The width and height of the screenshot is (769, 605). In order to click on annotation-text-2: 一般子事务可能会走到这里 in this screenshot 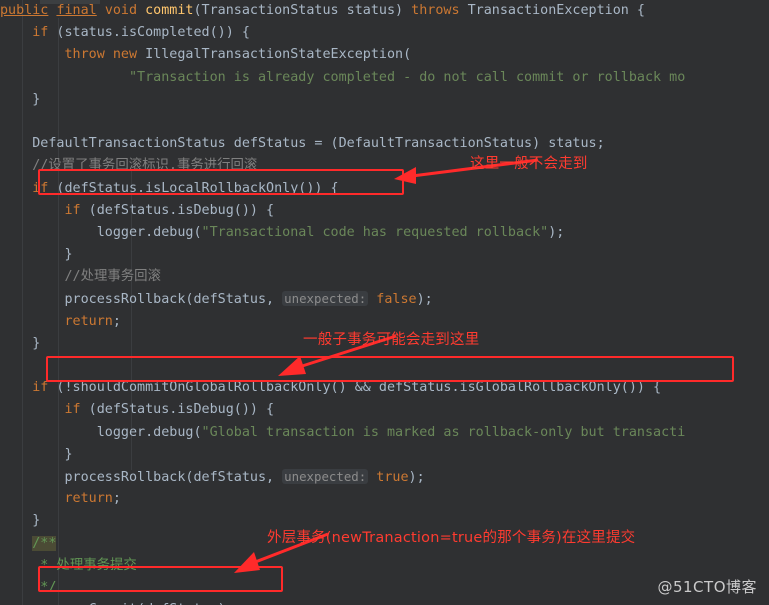, I will do `click(391, 340)`.